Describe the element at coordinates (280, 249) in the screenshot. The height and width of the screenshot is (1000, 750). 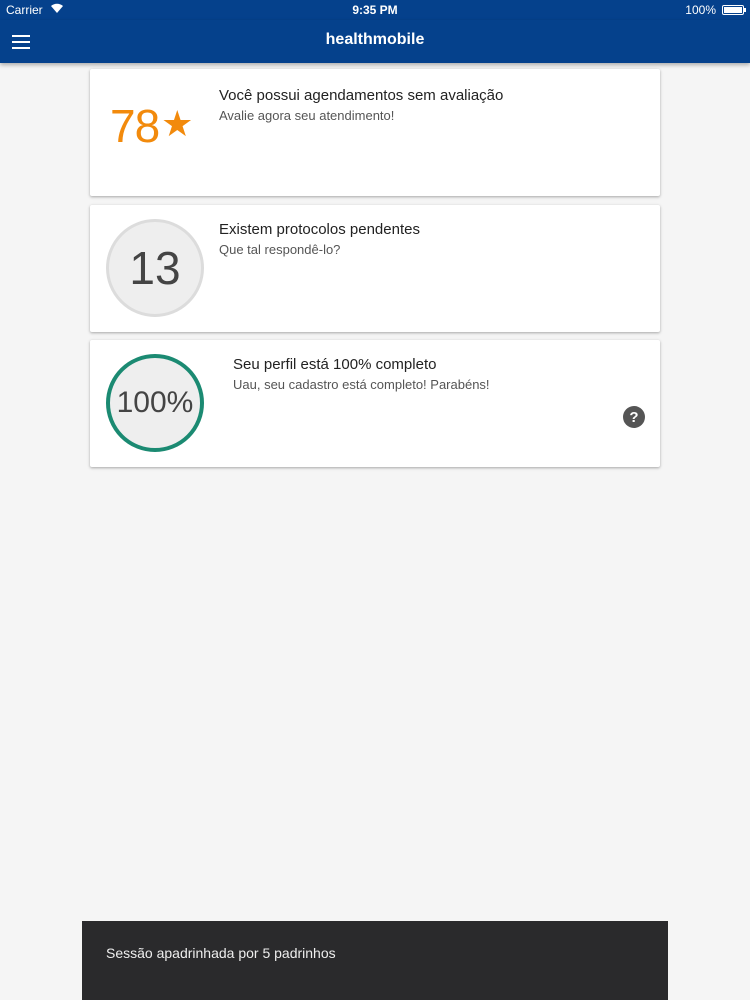
I see `protocols-card-subtitle: Que tal respondê-lo?` at that location.